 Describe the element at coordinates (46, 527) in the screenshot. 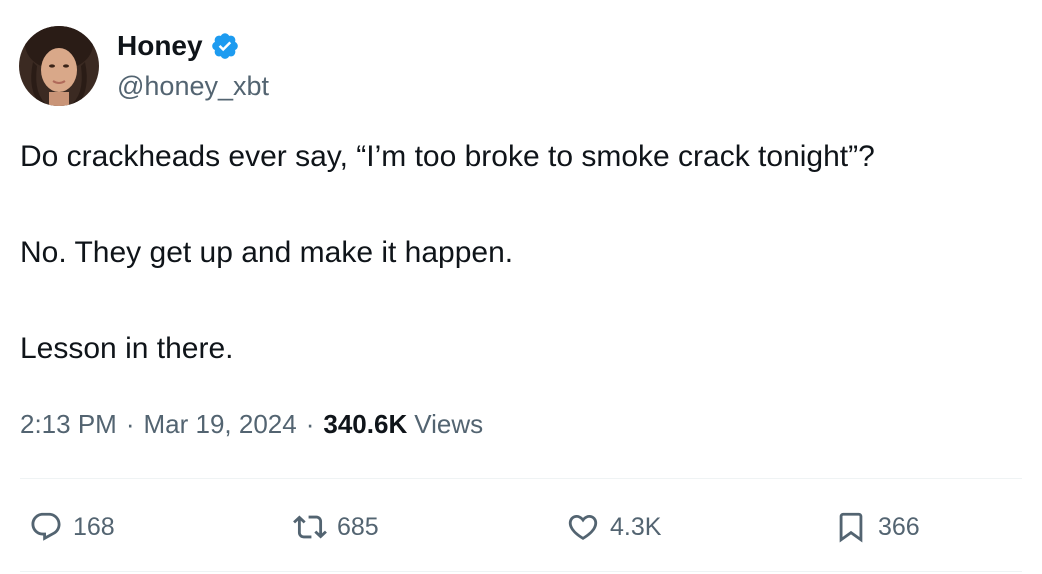

I see `reply-icon` at that location.